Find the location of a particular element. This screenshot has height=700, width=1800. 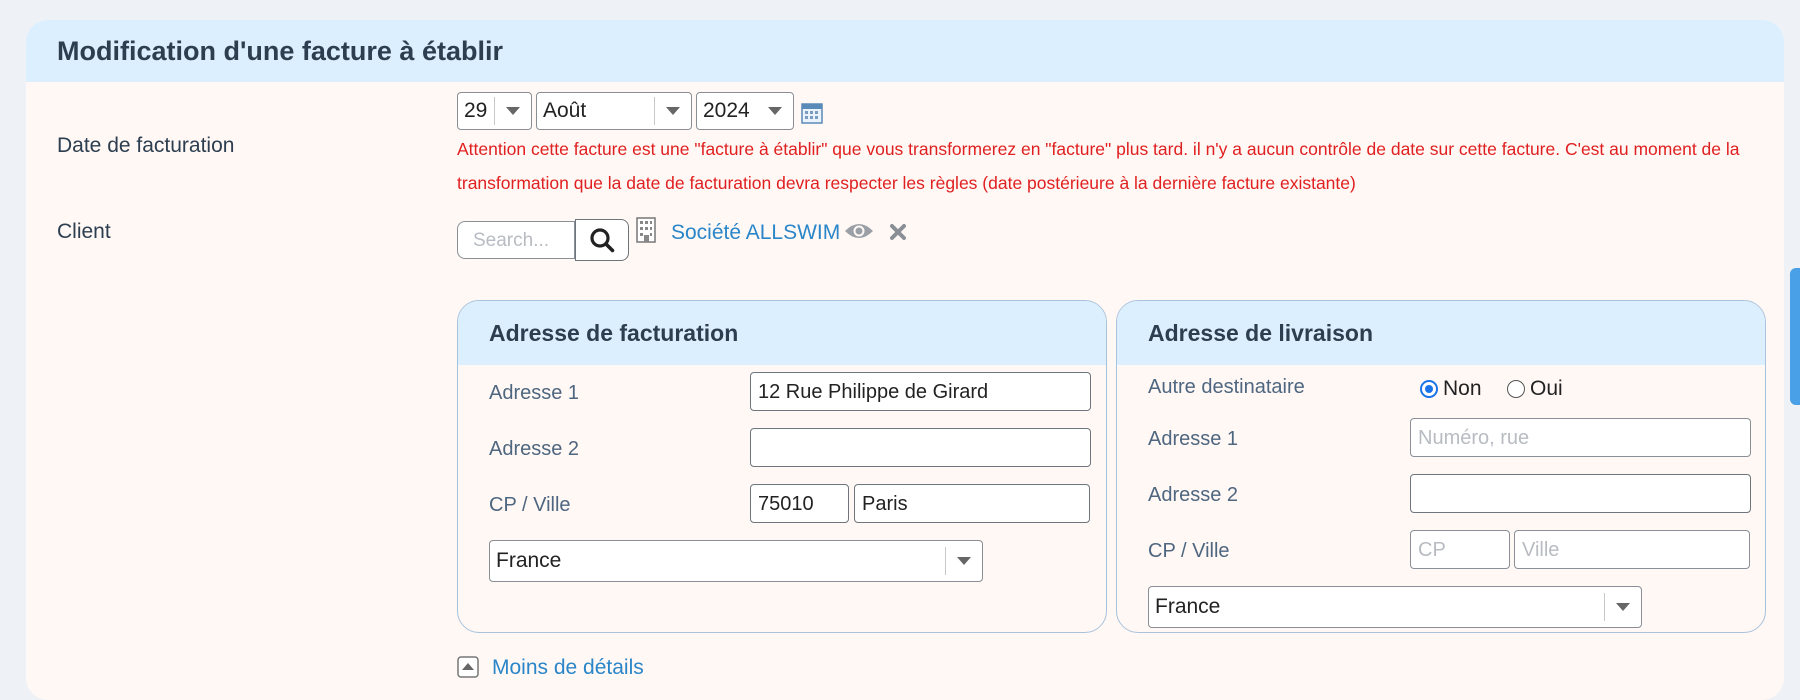

day-select: 29 is located at coordinates (494, 111).